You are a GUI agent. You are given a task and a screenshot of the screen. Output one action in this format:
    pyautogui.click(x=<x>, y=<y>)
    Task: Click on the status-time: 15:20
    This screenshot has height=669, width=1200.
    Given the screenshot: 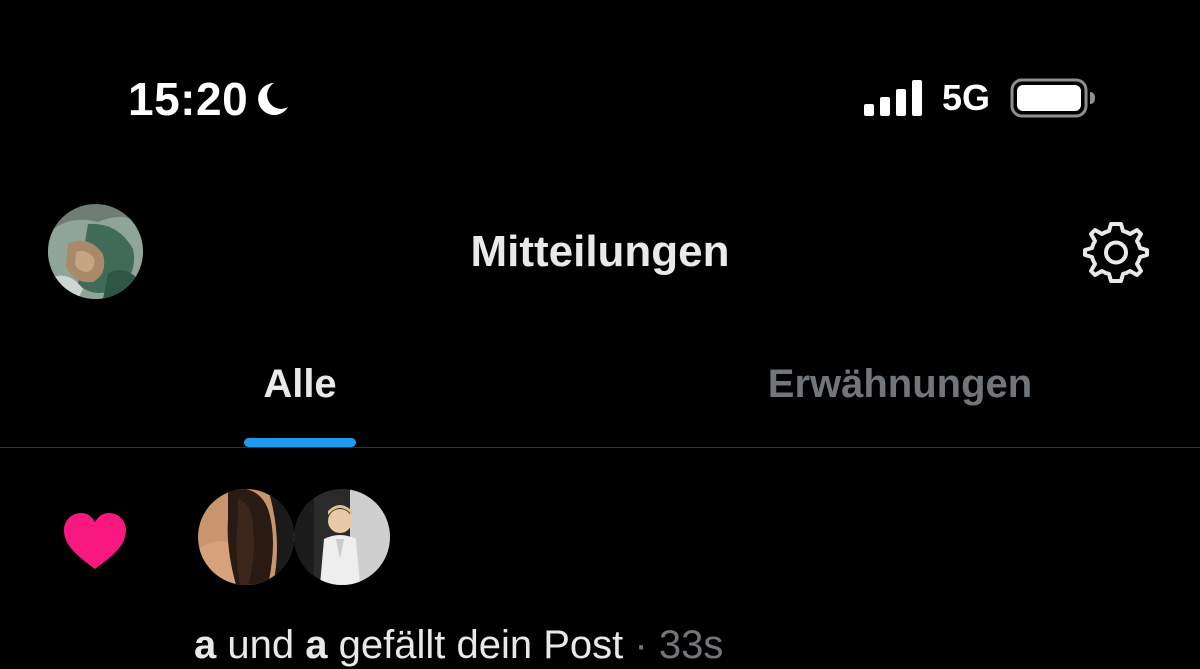 What is the action you would take?
    pyautogui.click(x=188, y=99)
    